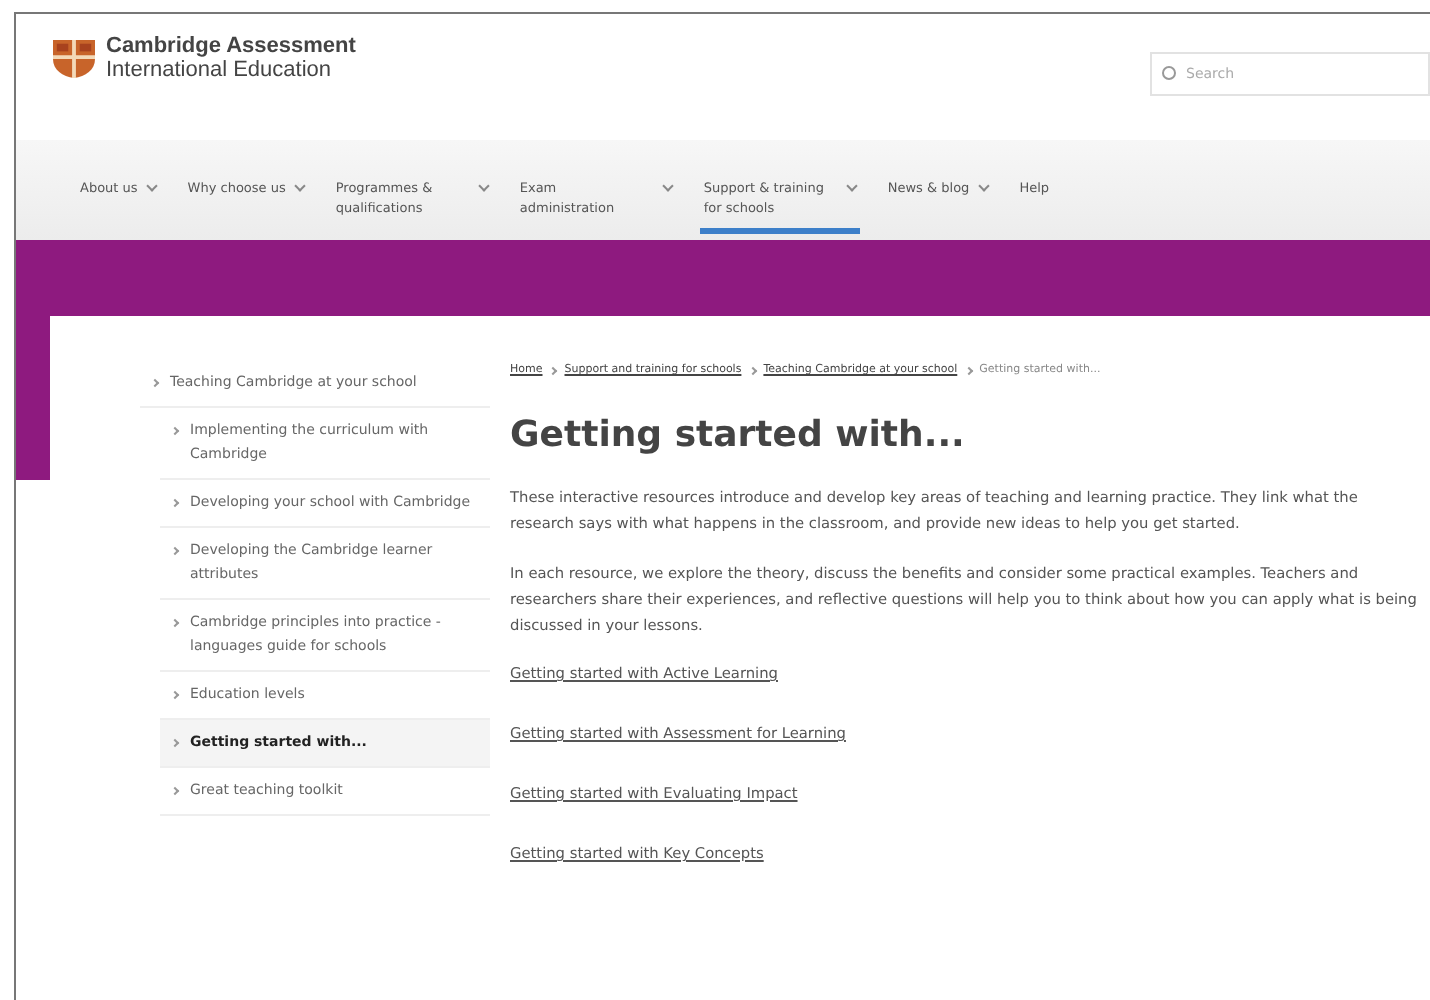 This screenshot has height=1000, width=1430. Describe the element at coordinates (231, 46) in the screenshot. I see `logo-text: Cambridge Assessment` at that location.